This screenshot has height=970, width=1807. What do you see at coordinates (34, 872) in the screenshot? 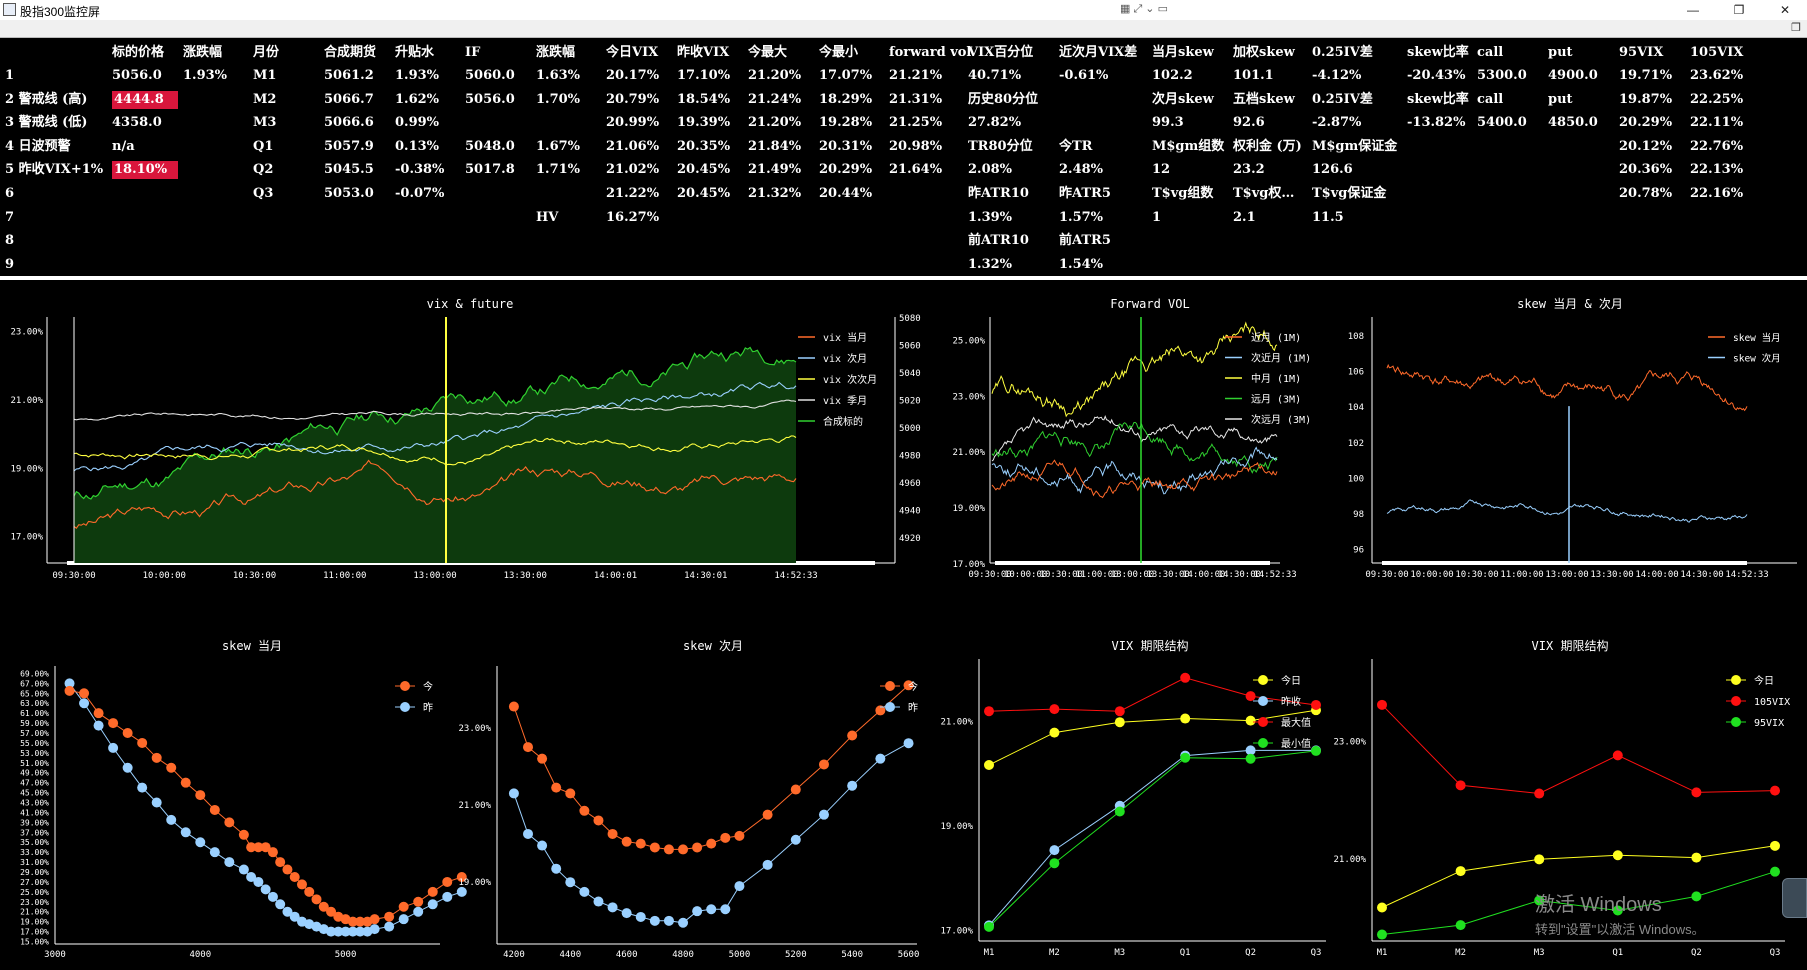
I see `y-tick: 29.00%` at bounding box center [34, 872].